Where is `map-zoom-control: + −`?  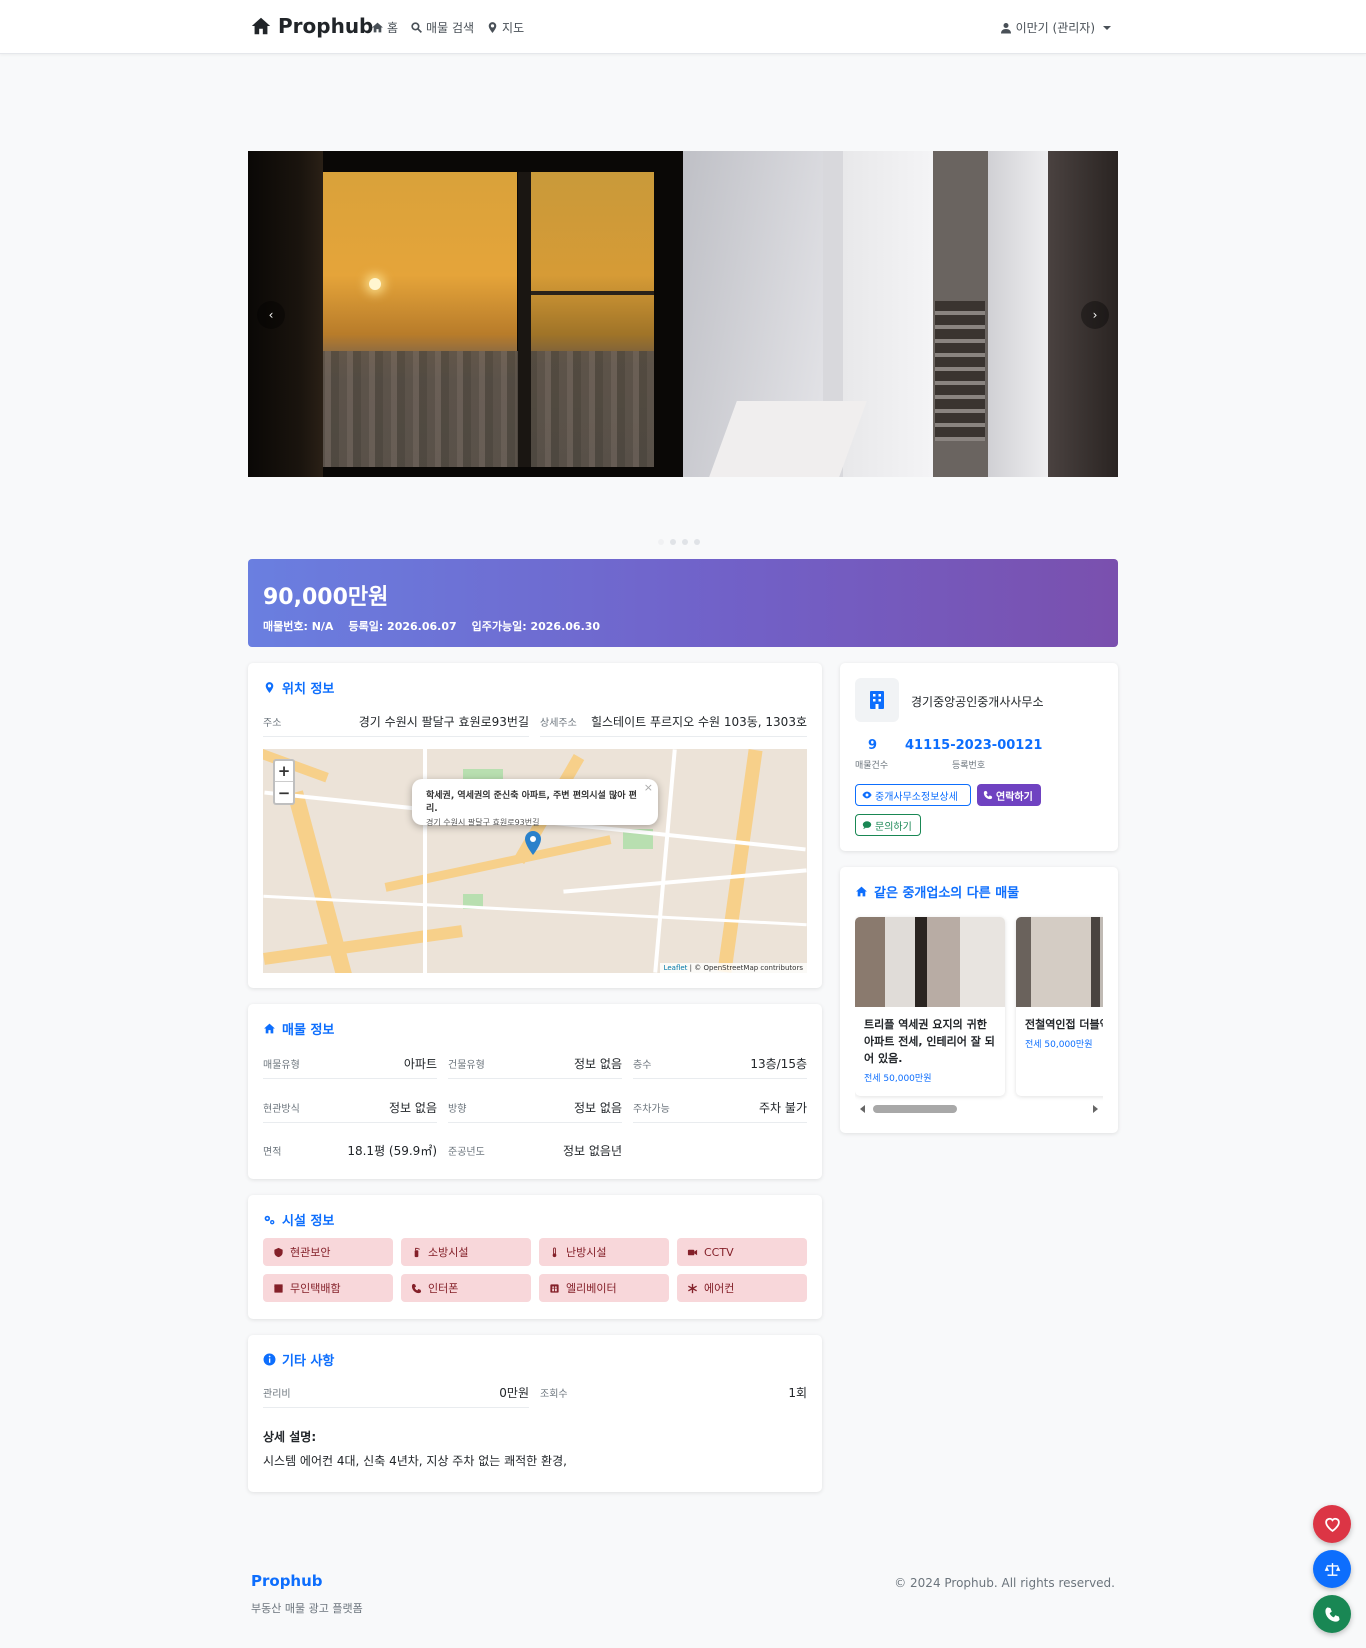 map-zoom-control: + − is located at coordinates (284, 782).